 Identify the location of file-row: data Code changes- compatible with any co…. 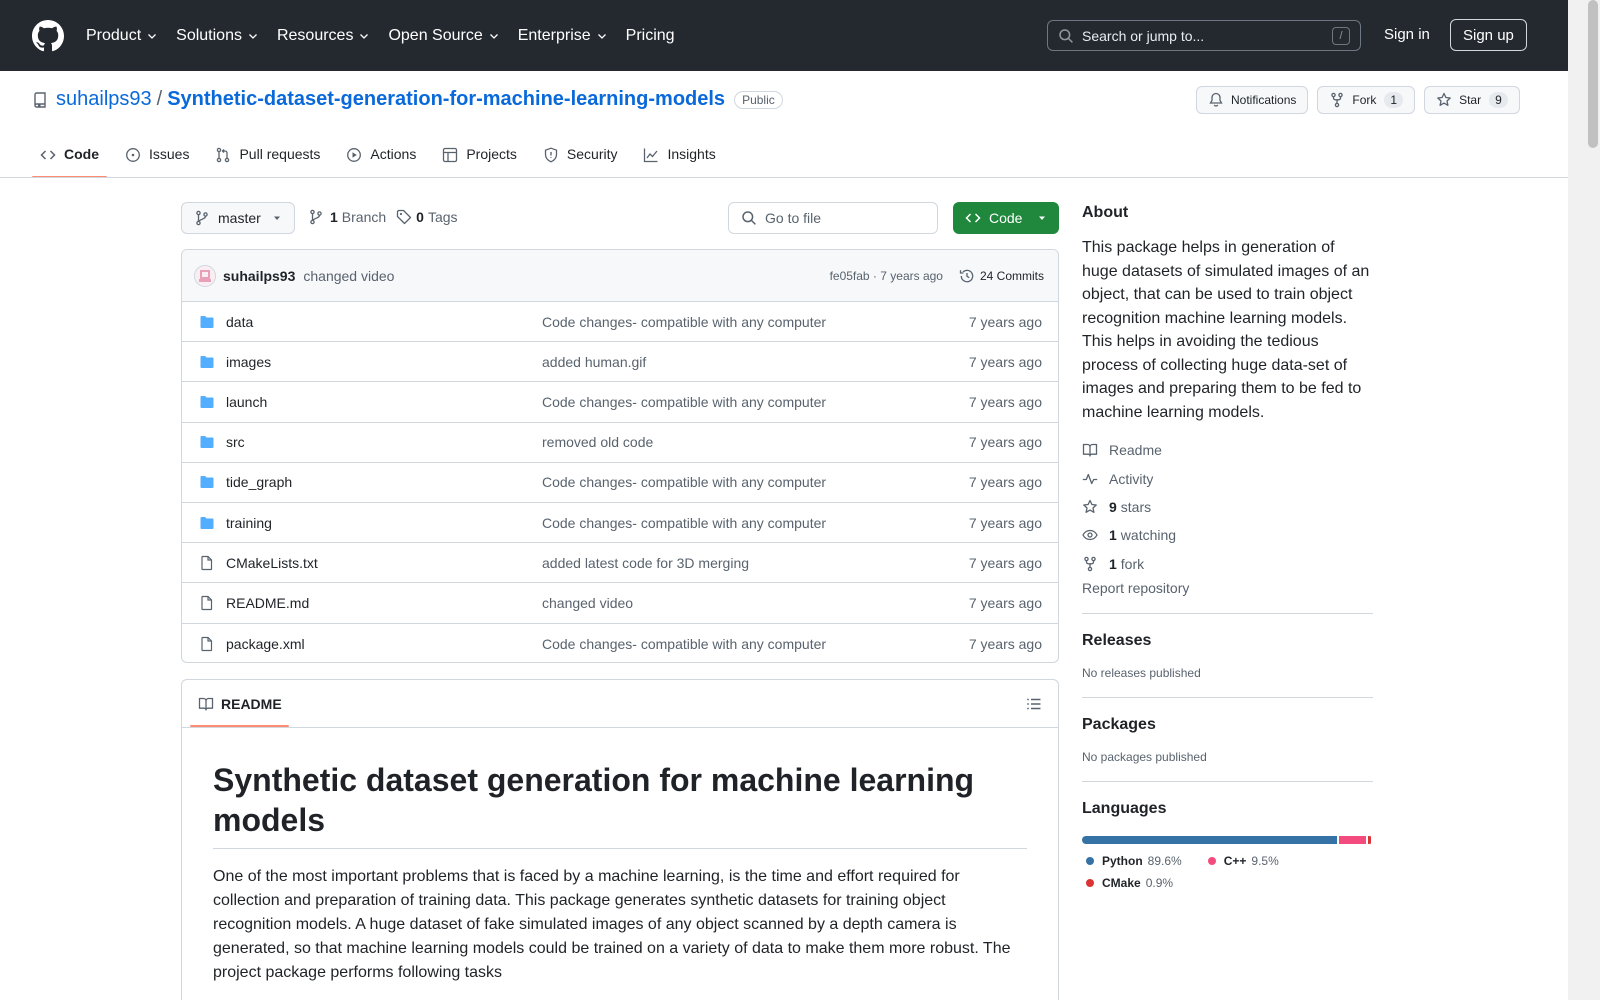
(620, 322).